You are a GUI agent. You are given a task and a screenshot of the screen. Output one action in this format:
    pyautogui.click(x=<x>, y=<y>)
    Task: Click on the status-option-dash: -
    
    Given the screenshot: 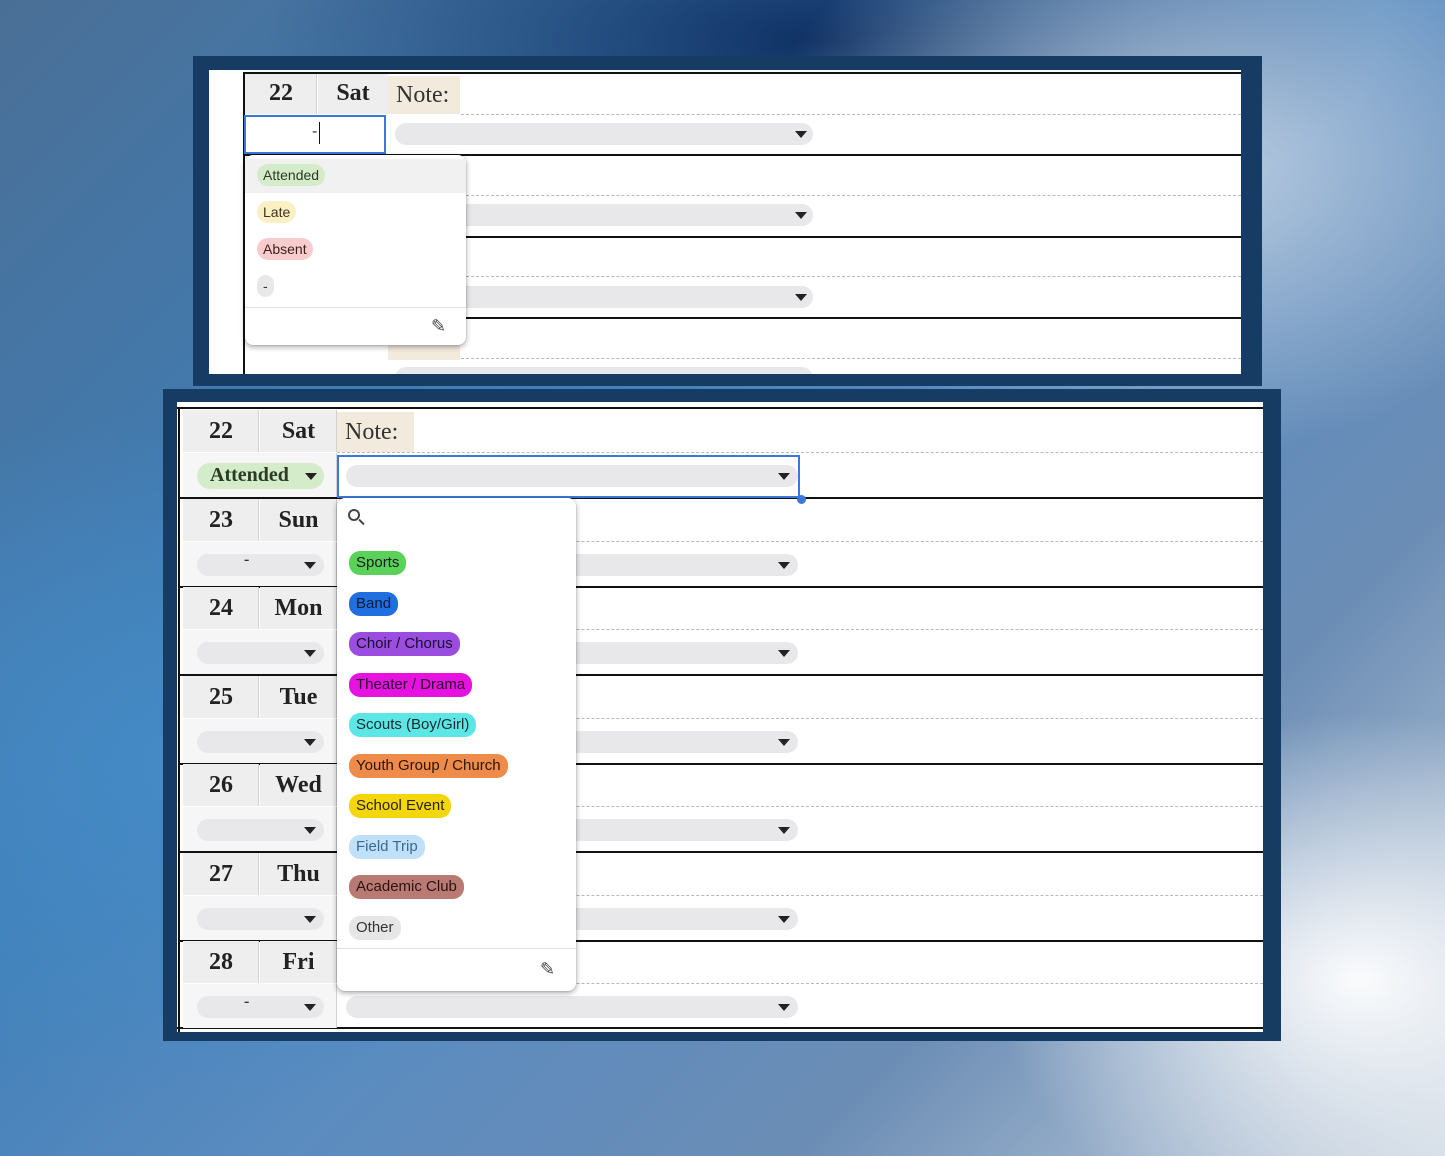 What is the action you would take?
    pyautogui.click(x=265, y=286)
    